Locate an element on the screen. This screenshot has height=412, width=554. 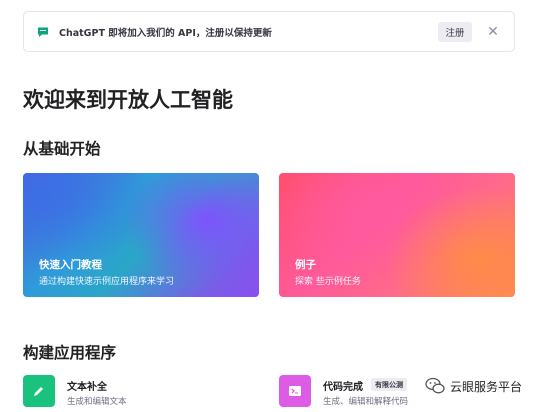
section-title-build: 构建应用程序 is located at coordinates (70, 353).